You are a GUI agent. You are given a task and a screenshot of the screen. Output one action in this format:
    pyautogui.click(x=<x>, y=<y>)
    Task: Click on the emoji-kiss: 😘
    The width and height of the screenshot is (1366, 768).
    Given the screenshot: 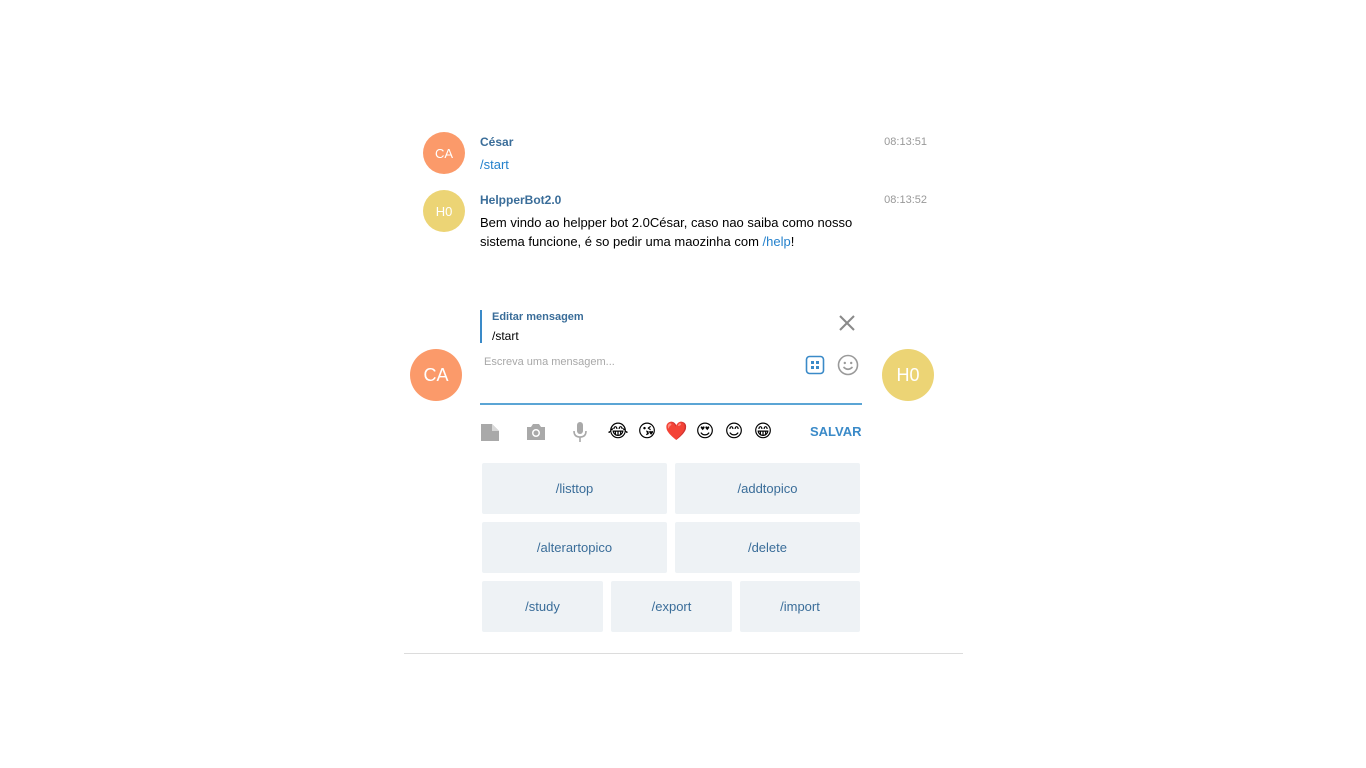 What is the action you would take?
    pyautogui.click(x=647, y=432)
    